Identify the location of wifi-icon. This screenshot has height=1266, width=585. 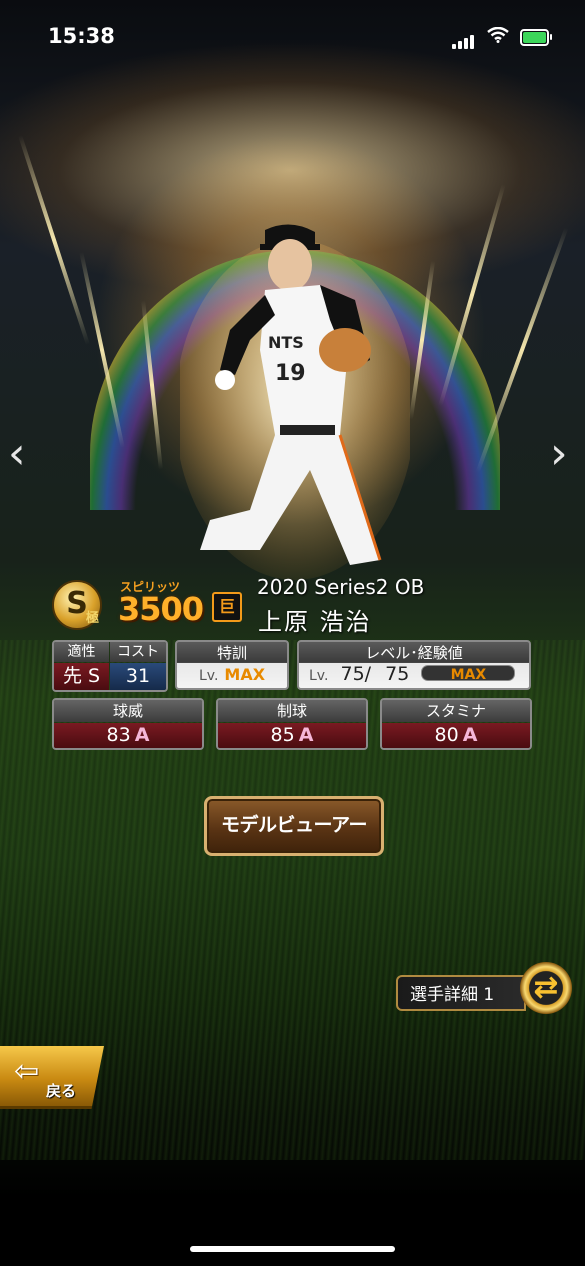
(498, 35).